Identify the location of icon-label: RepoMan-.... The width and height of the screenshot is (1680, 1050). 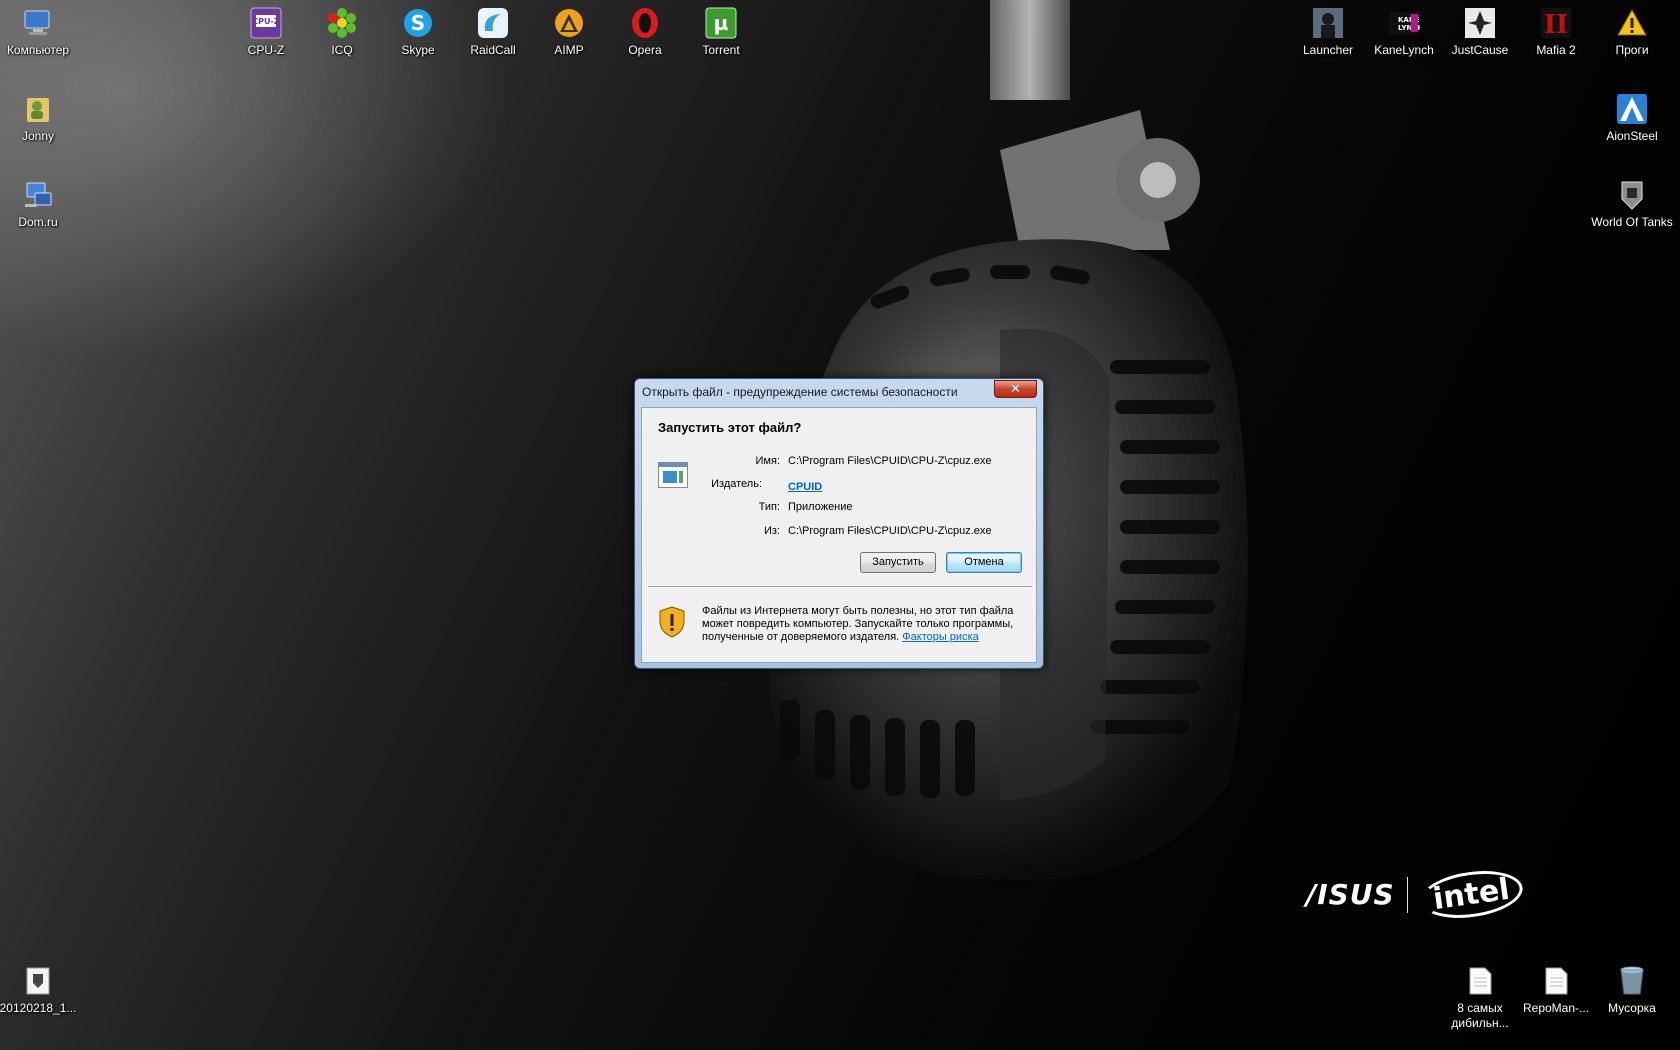
(1556, 1008).